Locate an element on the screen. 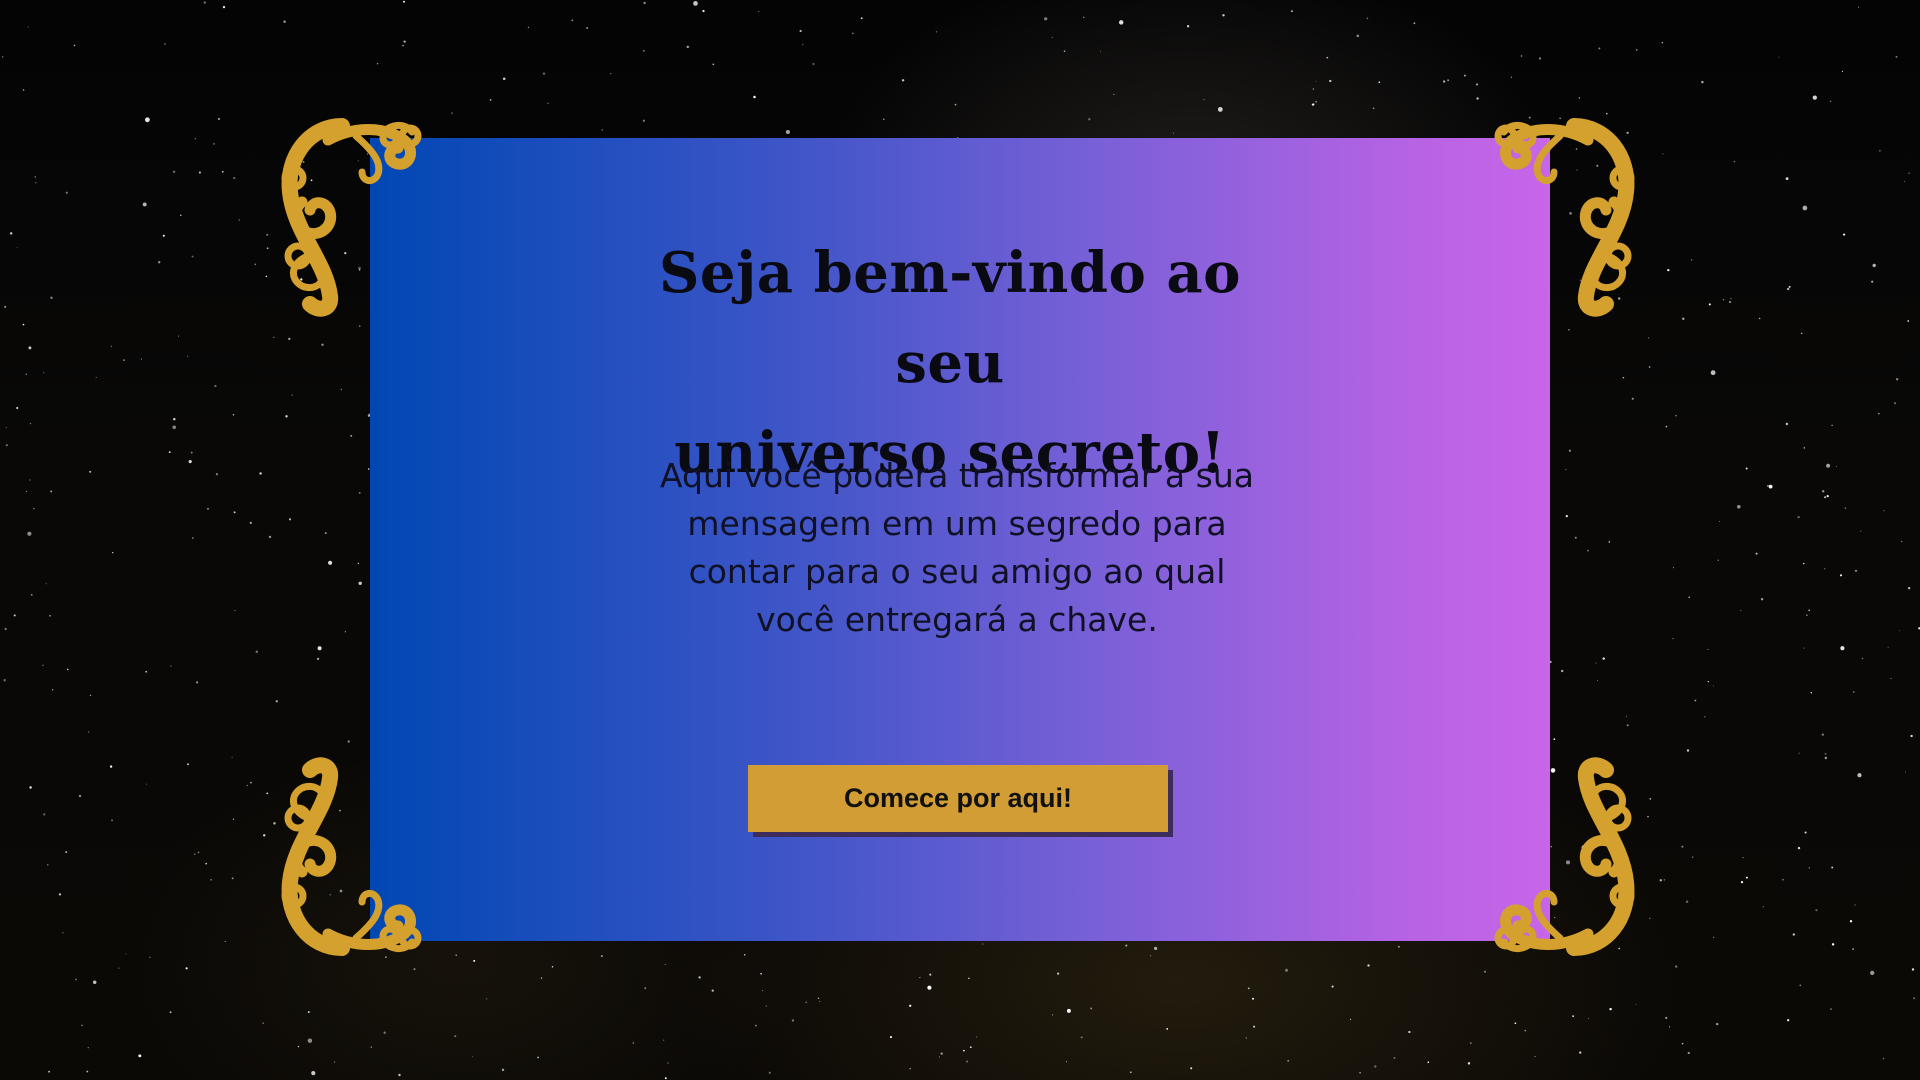  bottom-right-scroll-ornament-icon is located at coordinates (1564, 856).